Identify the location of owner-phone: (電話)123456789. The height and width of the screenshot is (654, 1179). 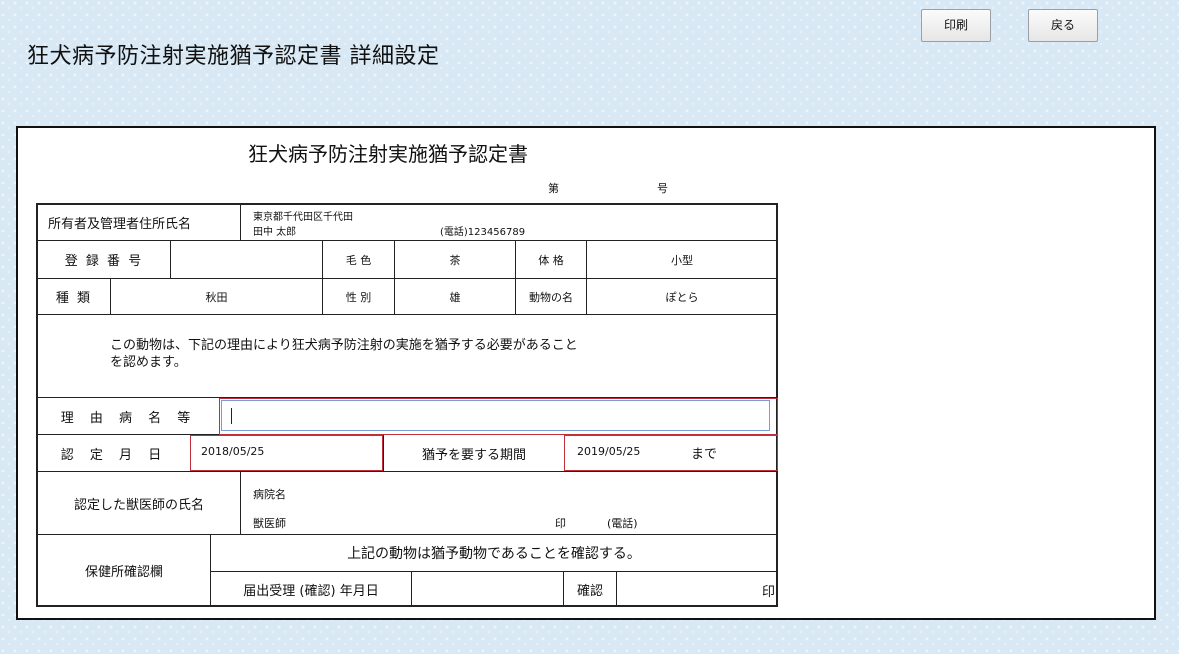
(483, 232).